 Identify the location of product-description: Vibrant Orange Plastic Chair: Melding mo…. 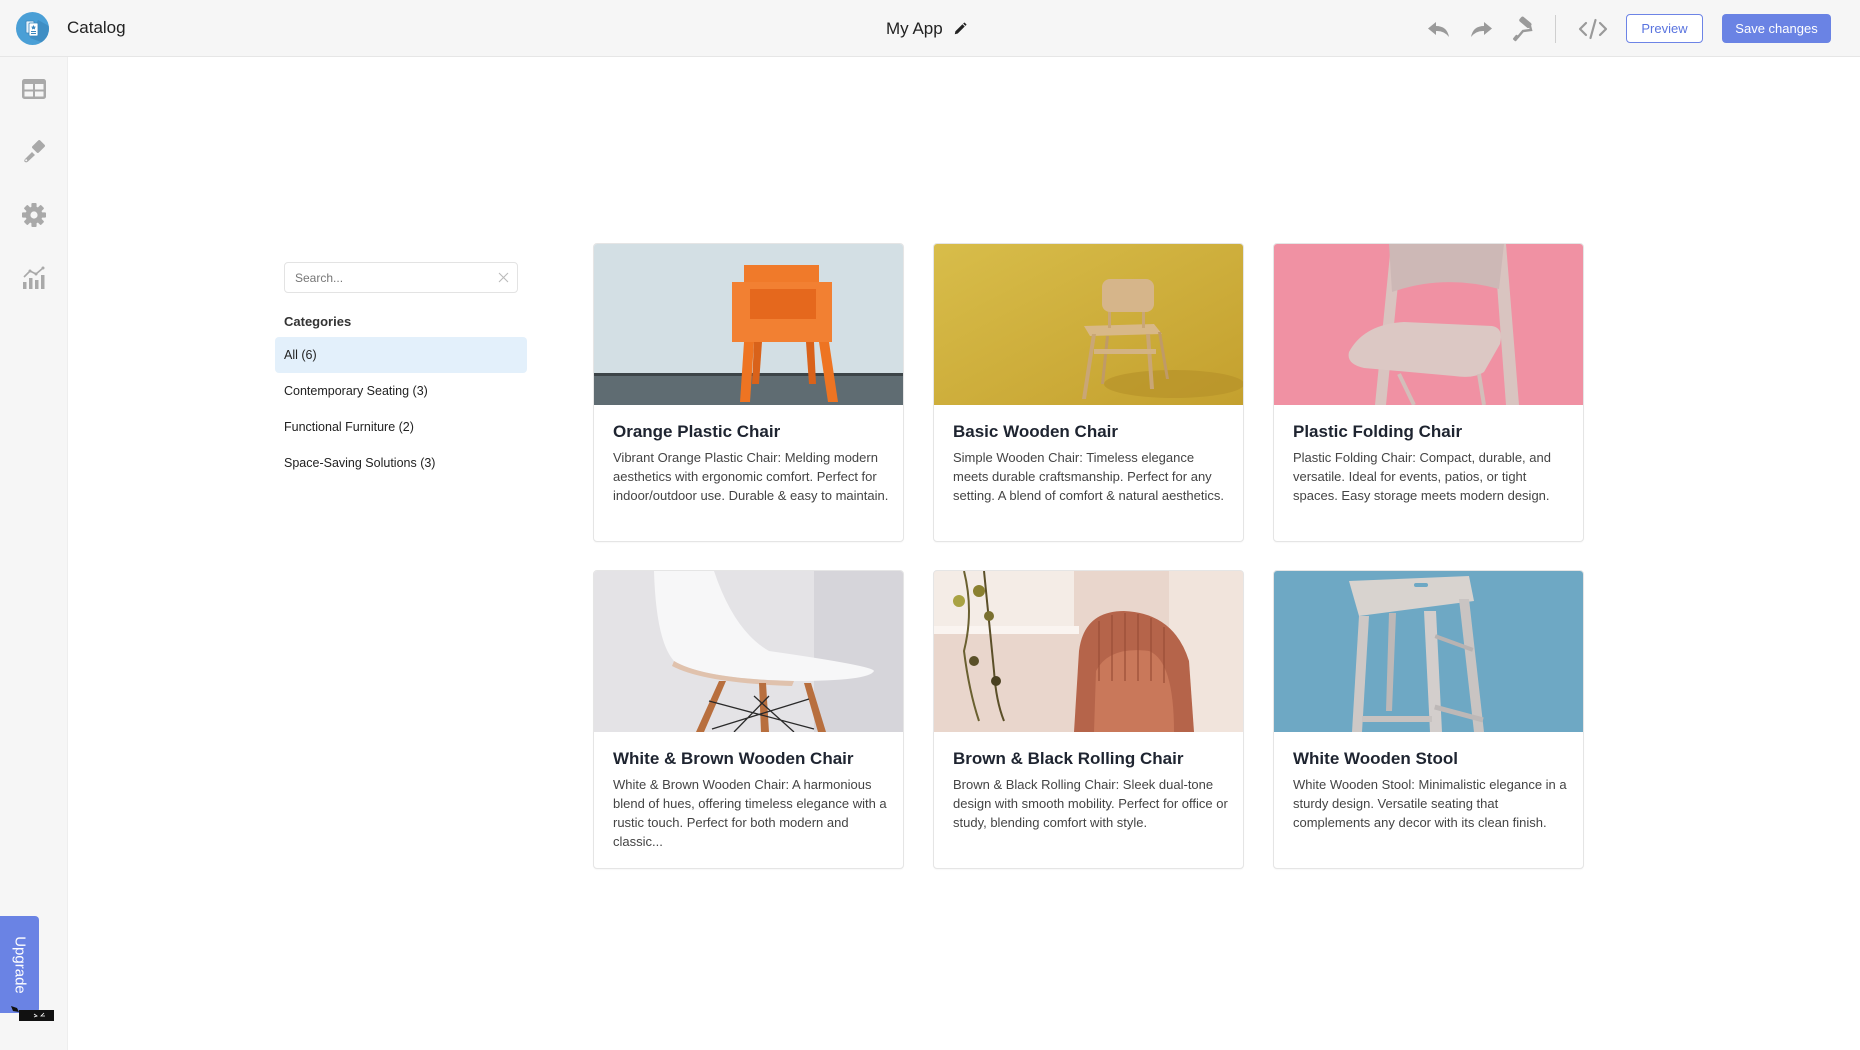
(751, 476).